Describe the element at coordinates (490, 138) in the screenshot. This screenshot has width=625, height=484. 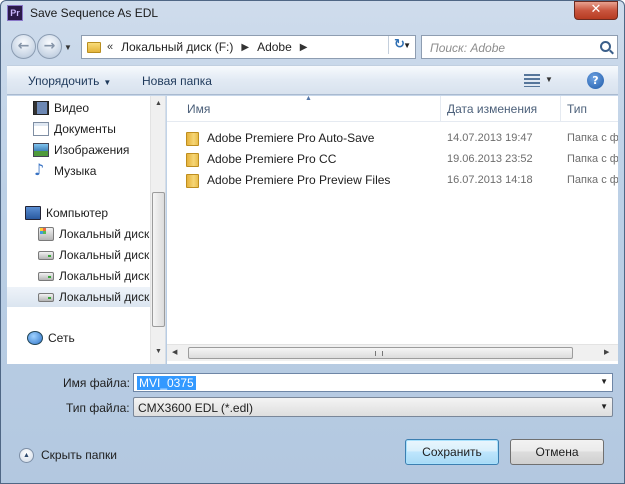
I see `file-date: 14.07.2013 19:47` at that location.